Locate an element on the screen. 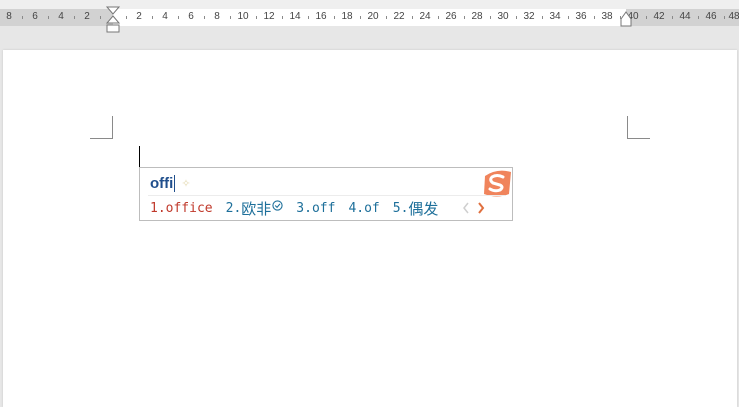  page-margin-corner-top-right is located at coordinates (638, 127).